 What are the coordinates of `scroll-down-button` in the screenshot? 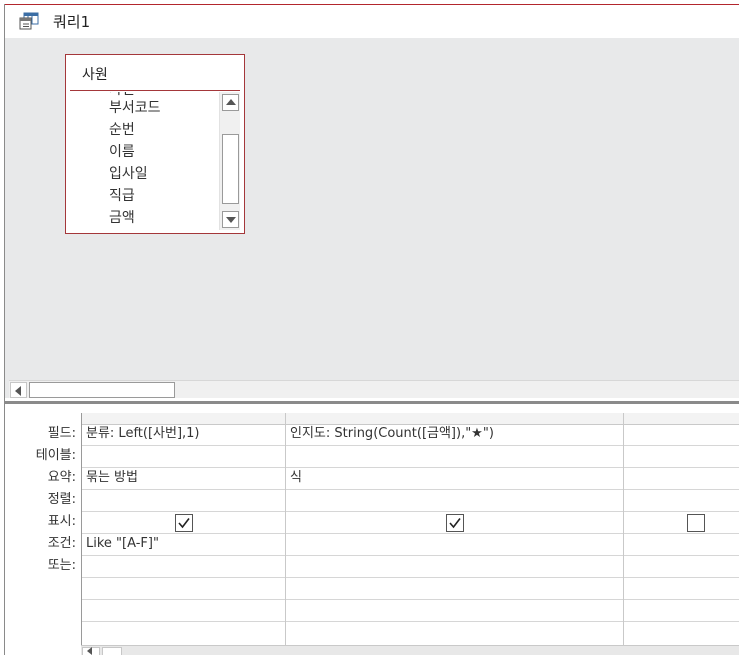 It's located at (230, 219).